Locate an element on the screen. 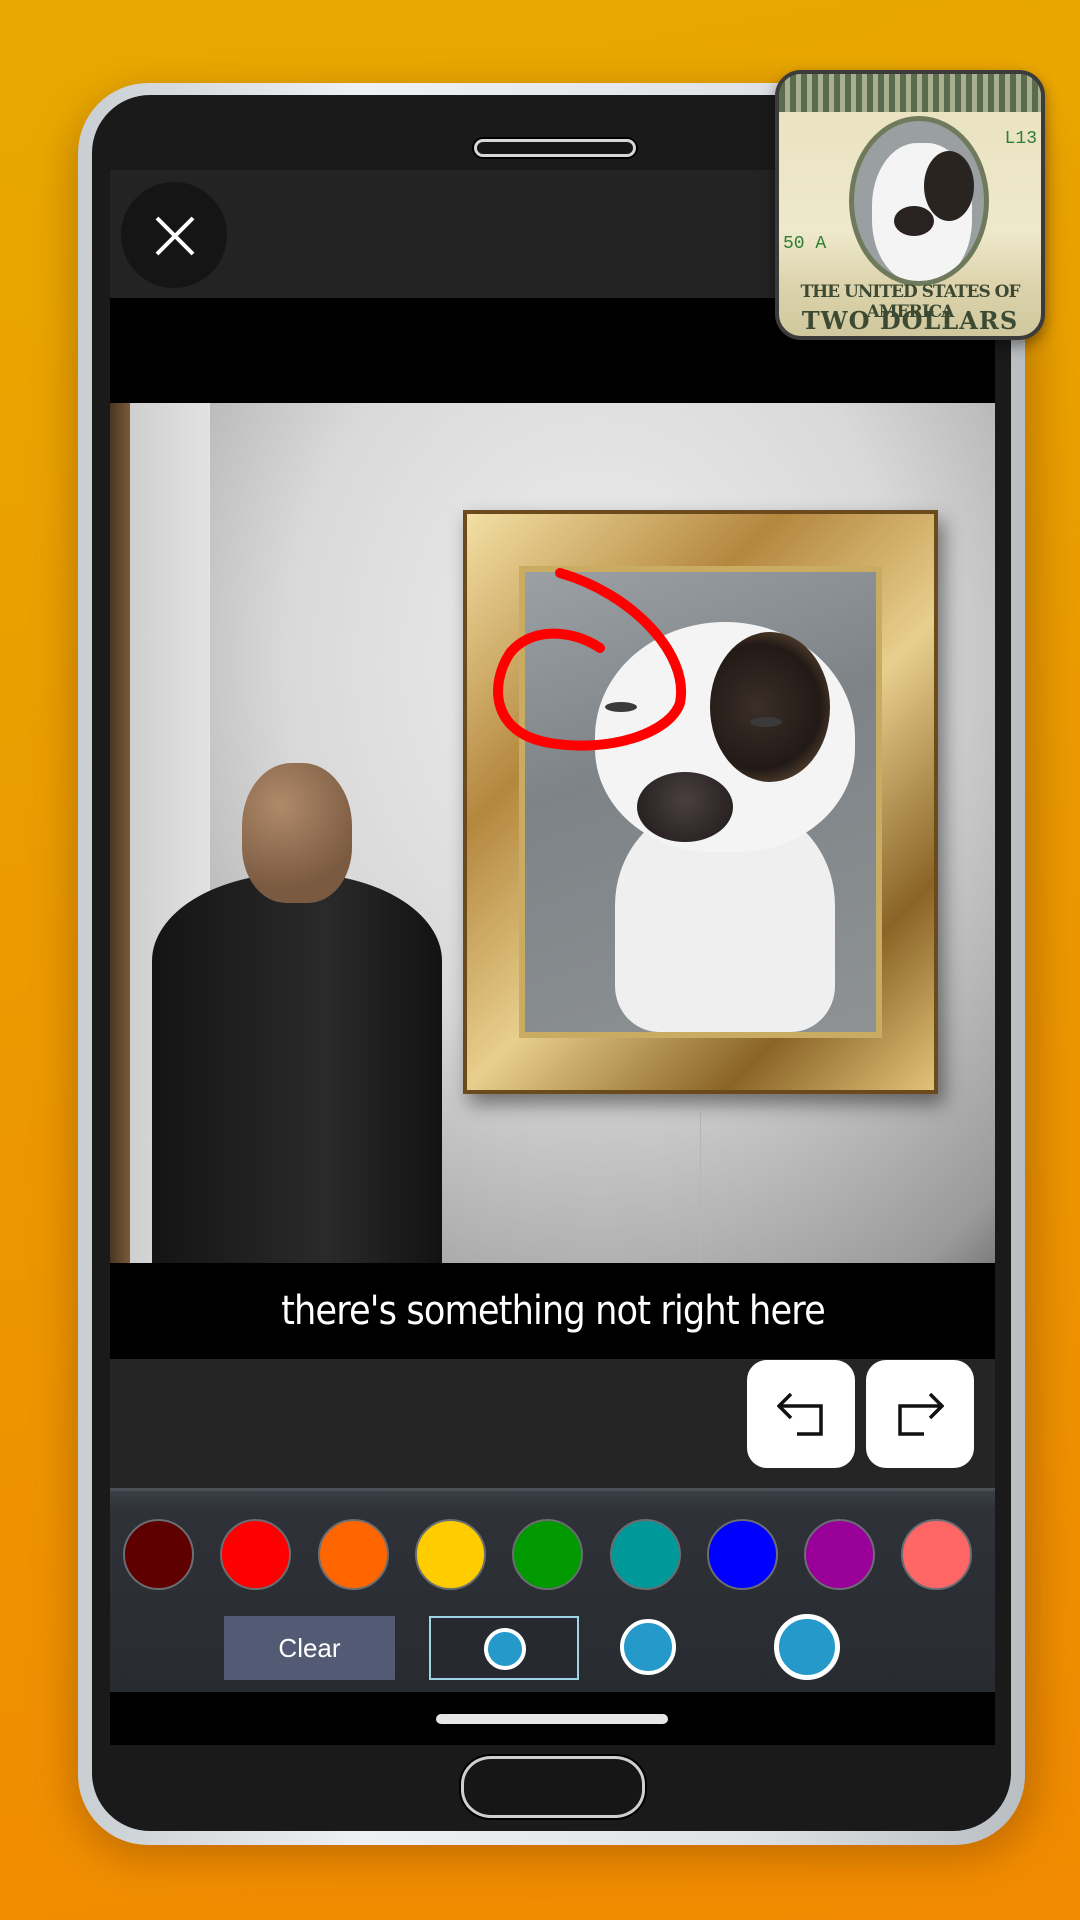 Image resolution: width=1080 pixels, height=1920 pixels. close-icon is located at coordinates (175, 236).